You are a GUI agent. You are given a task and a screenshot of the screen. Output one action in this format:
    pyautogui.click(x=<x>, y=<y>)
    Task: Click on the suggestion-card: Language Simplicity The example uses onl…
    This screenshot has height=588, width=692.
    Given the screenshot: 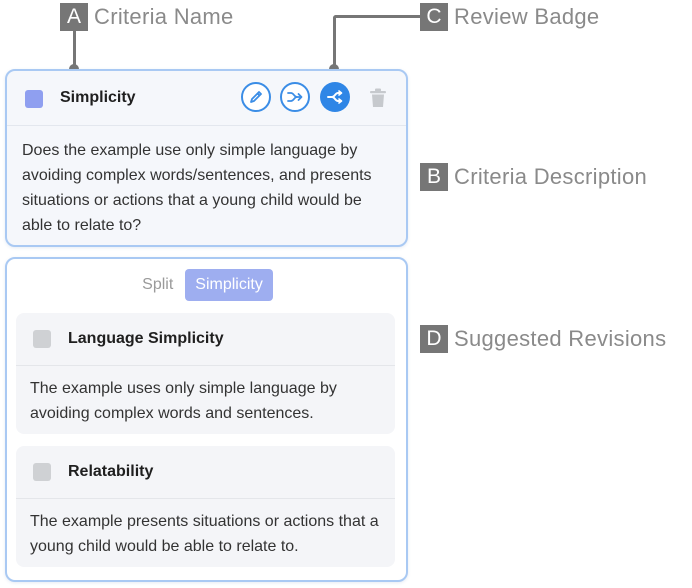 What is the action you would take?
    pyautogui.click(x=205, y=373)
    